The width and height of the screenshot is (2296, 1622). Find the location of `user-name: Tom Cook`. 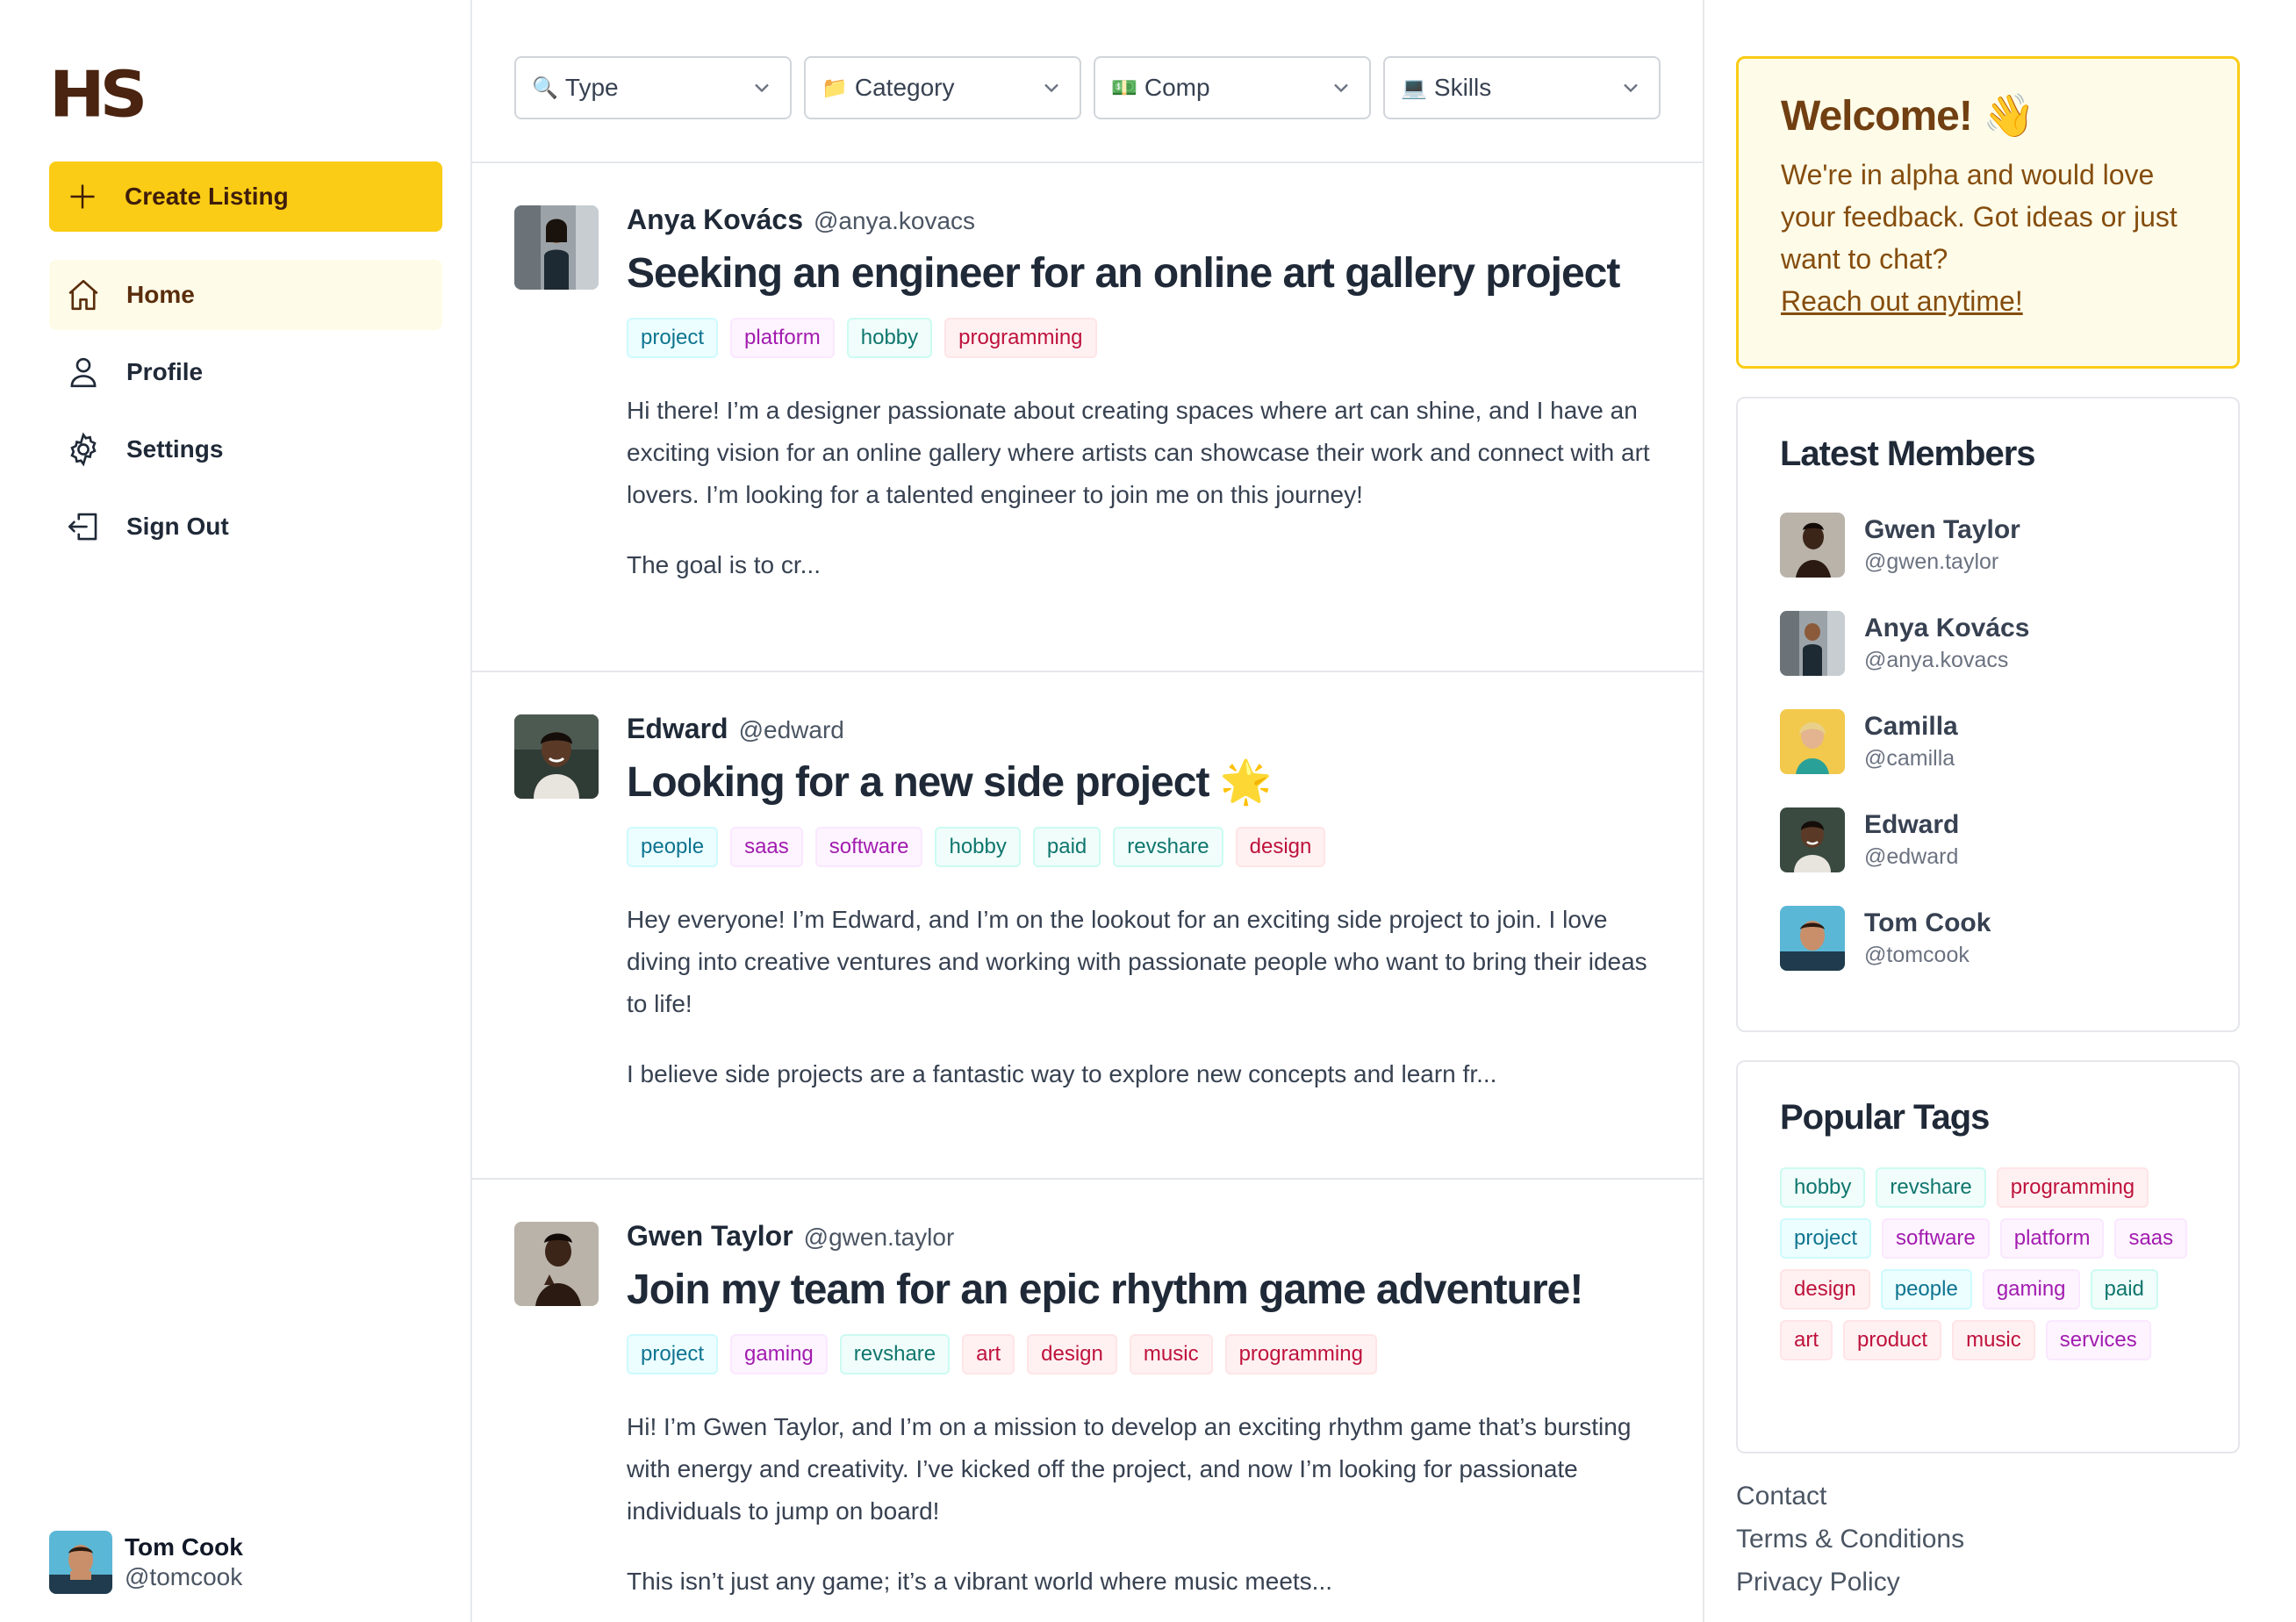

user-name: Tom Cook is located at coordinates (184, 1547).